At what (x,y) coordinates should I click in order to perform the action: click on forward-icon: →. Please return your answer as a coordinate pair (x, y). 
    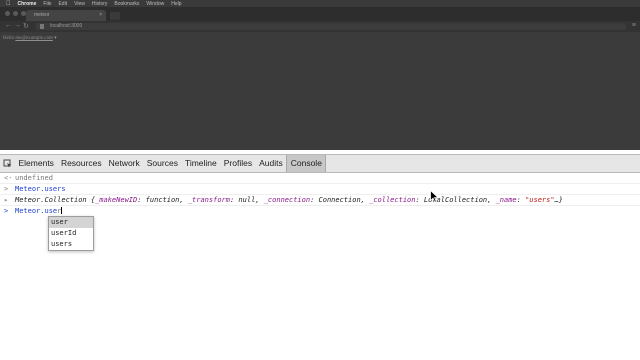
    Looking at the image, I should click on (17, 25).